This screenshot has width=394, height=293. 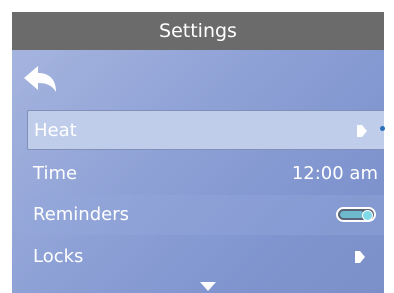 I want to click on toggle-track, so click(x=352, y=214).